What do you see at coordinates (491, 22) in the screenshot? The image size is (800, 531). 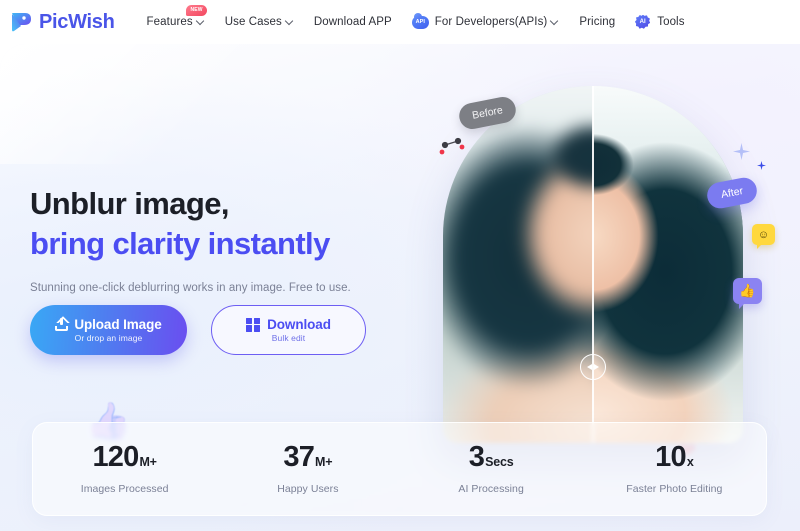 I see `nav-label: For Developers(APIs)` at bounding box center [491, 22].